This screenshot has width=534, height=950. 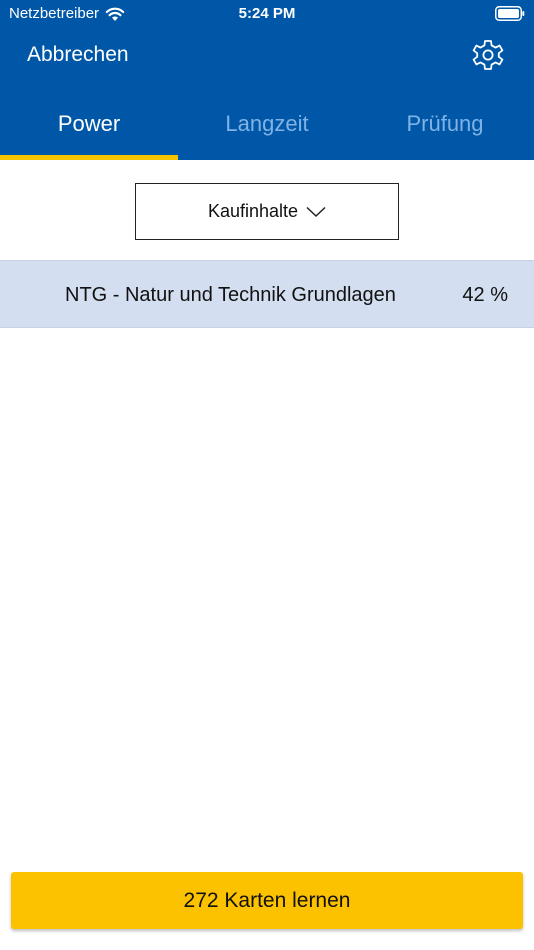 What do you see at coordinates (78, 55) in the screenshot?
I see `cancel-button: Abbrechen` at bounding box center [78, 55].